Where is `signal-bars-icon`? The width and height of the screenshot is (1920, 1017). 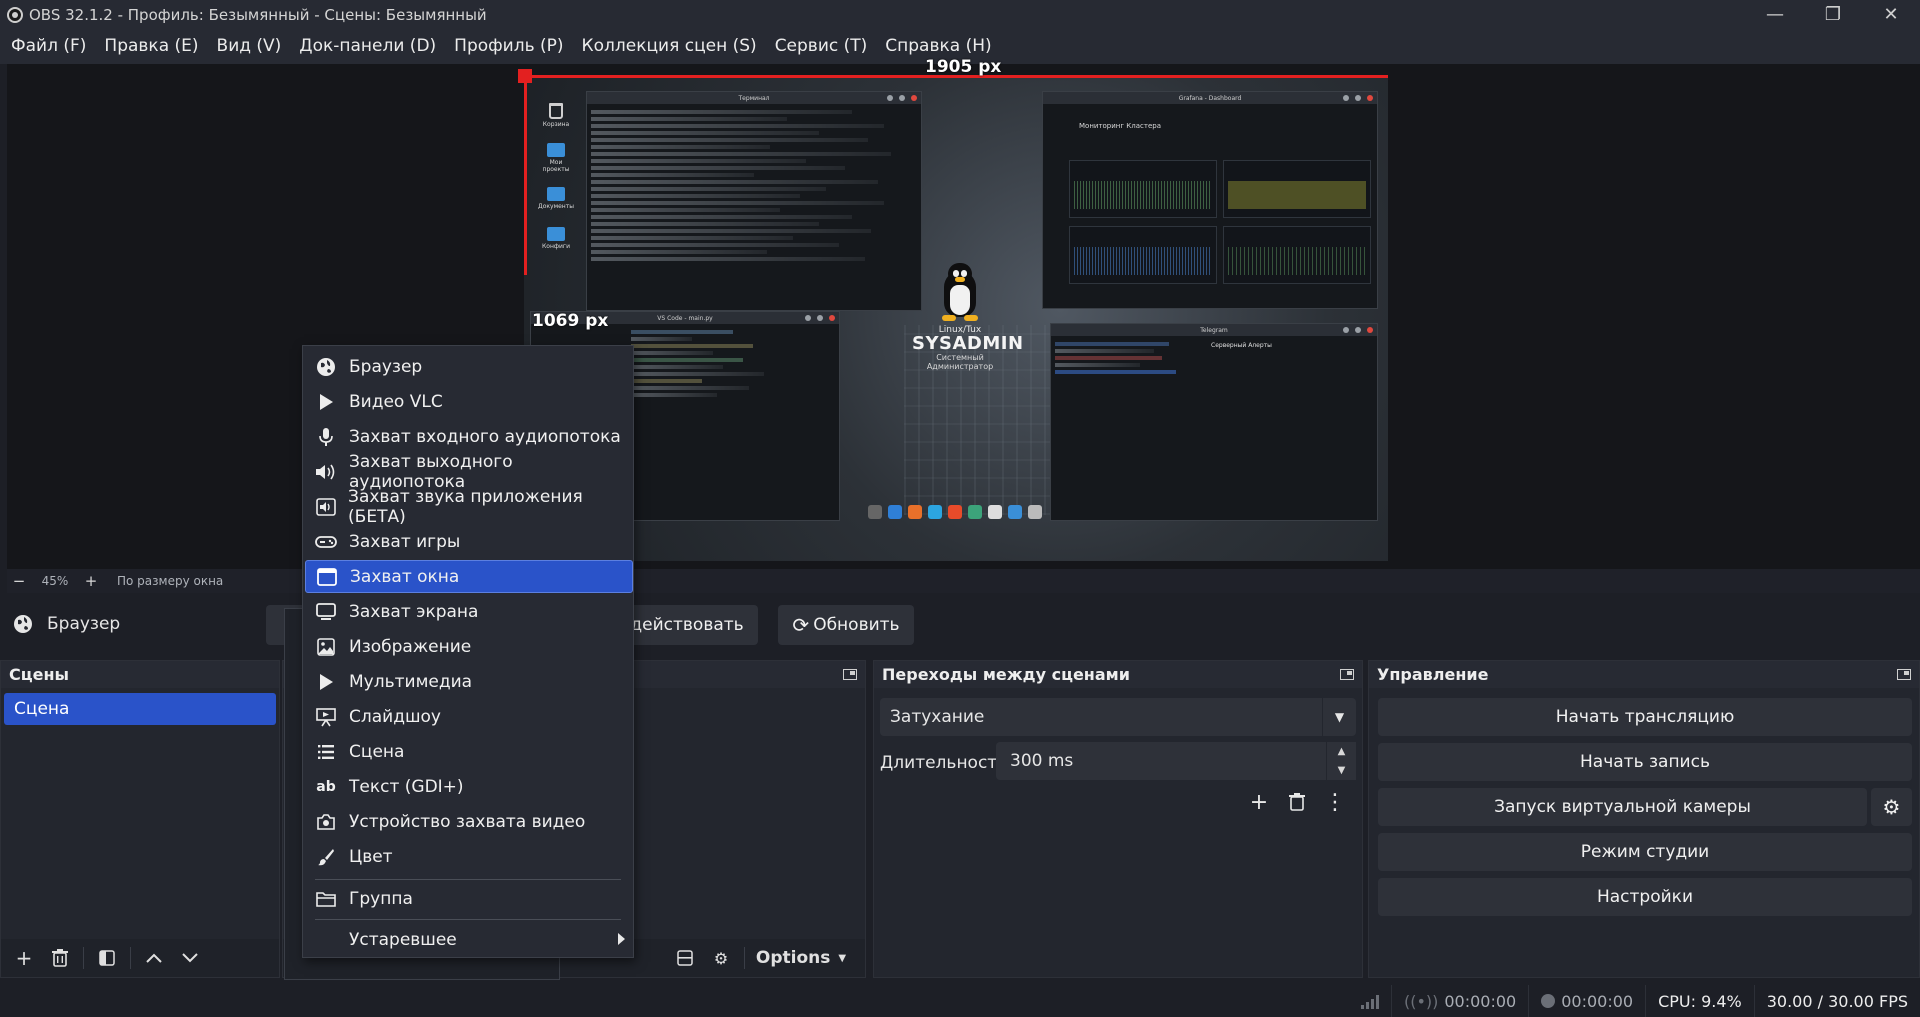
signal-bars-icon is located at coordinates (1369, 1001).